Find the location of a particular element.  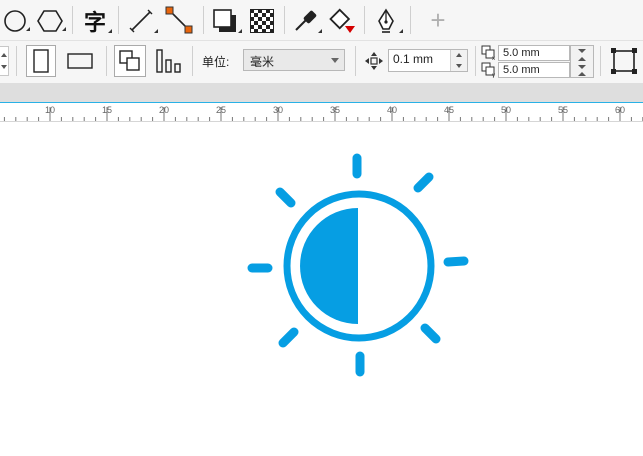

landscape-button is located at coordinates (80, 61).